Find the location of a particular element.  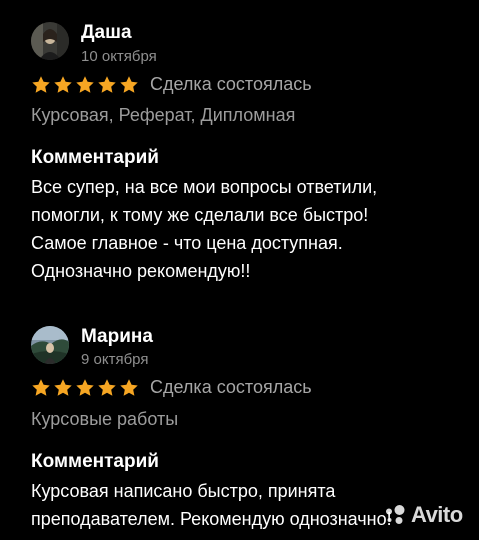

avito-wordmark: Avito is located at coordinates (437, 514).